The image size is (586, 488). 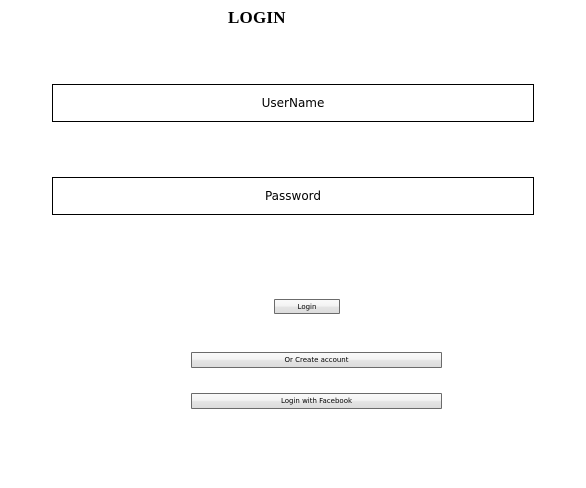 I want to click on password-input, so click(x=293, y=196).